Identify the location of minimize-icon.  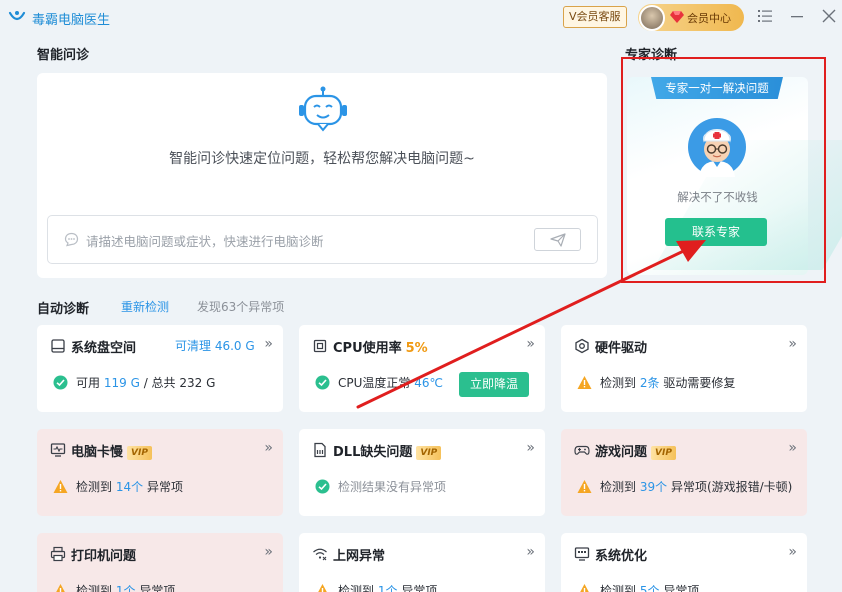
(797, 17).